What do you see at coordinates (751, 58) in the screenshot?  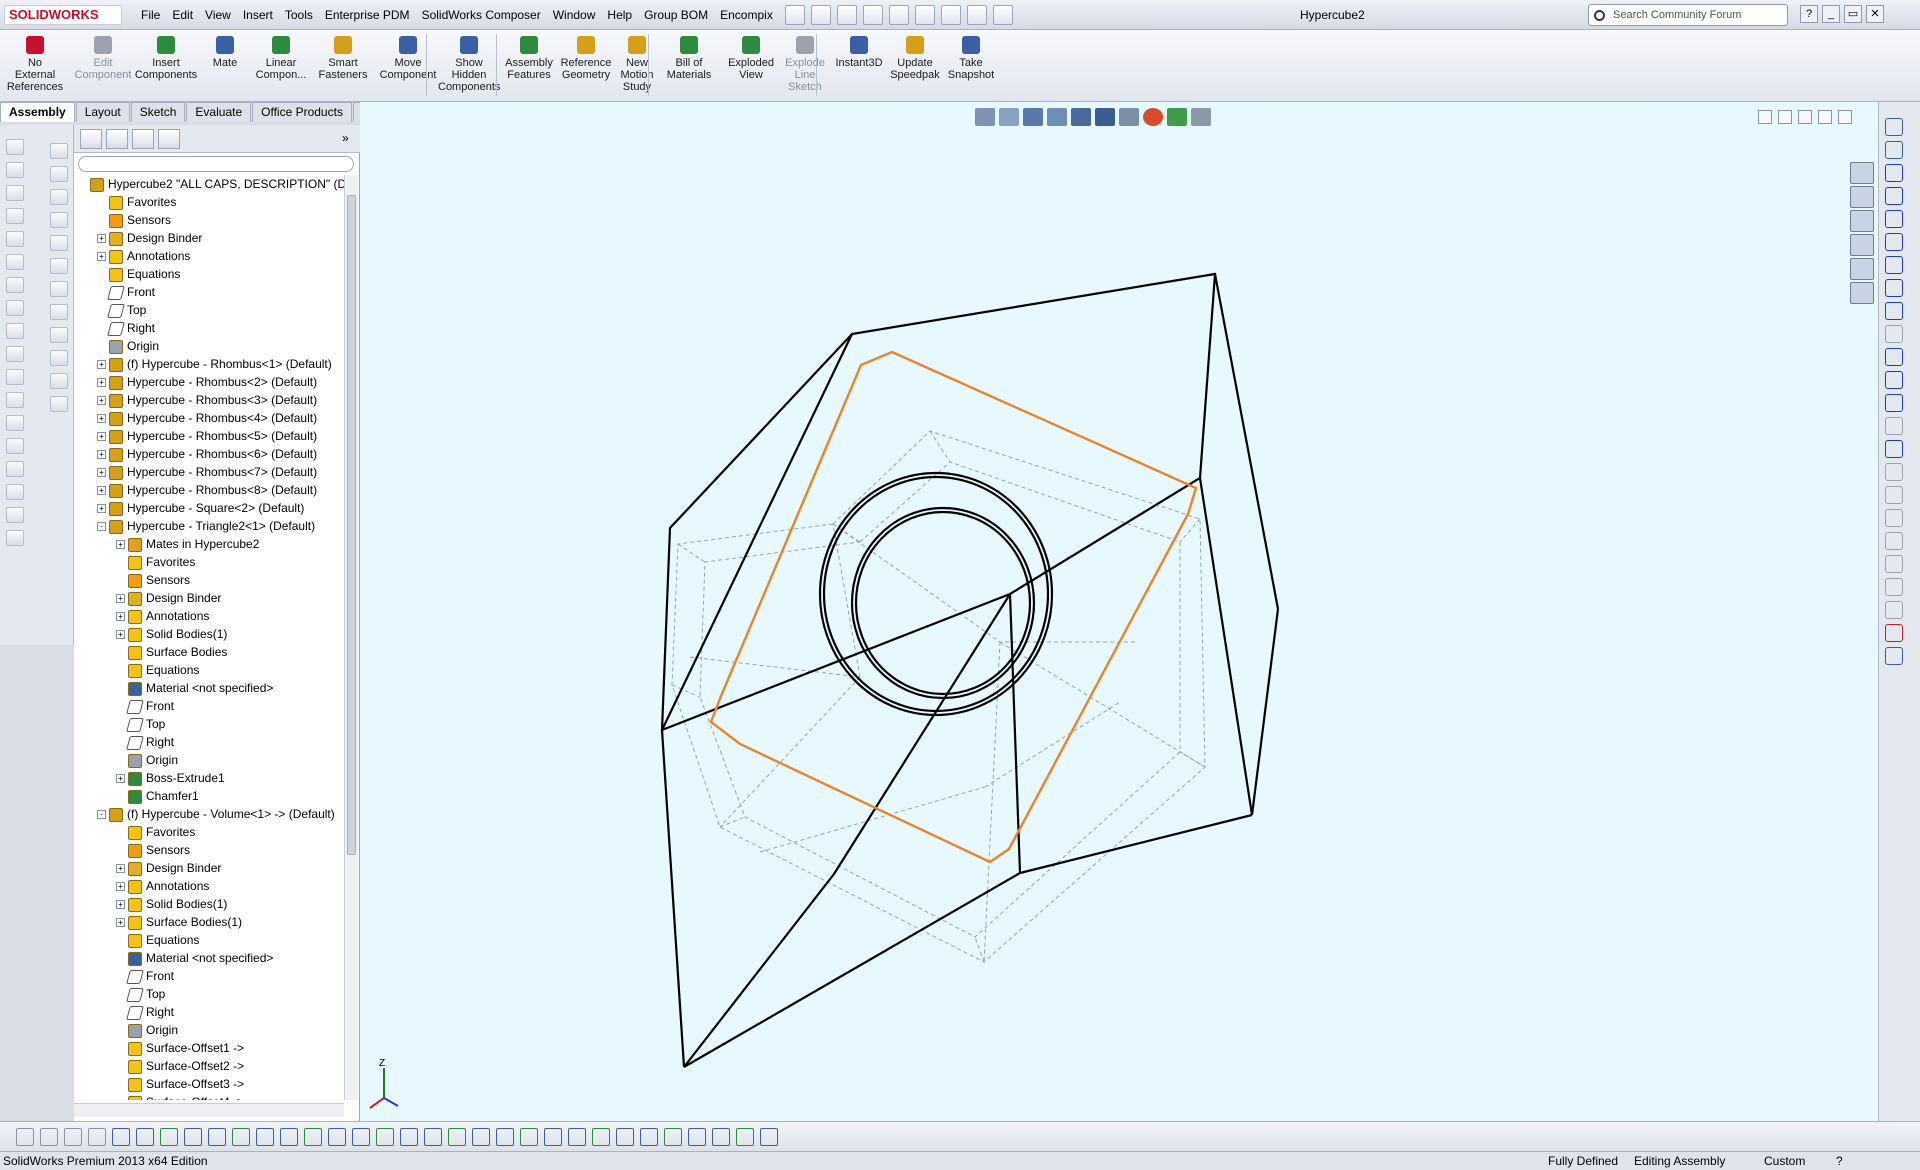 I see `ribbon-exploded-view-button: Exploded View` at bounding box center [751, 58].